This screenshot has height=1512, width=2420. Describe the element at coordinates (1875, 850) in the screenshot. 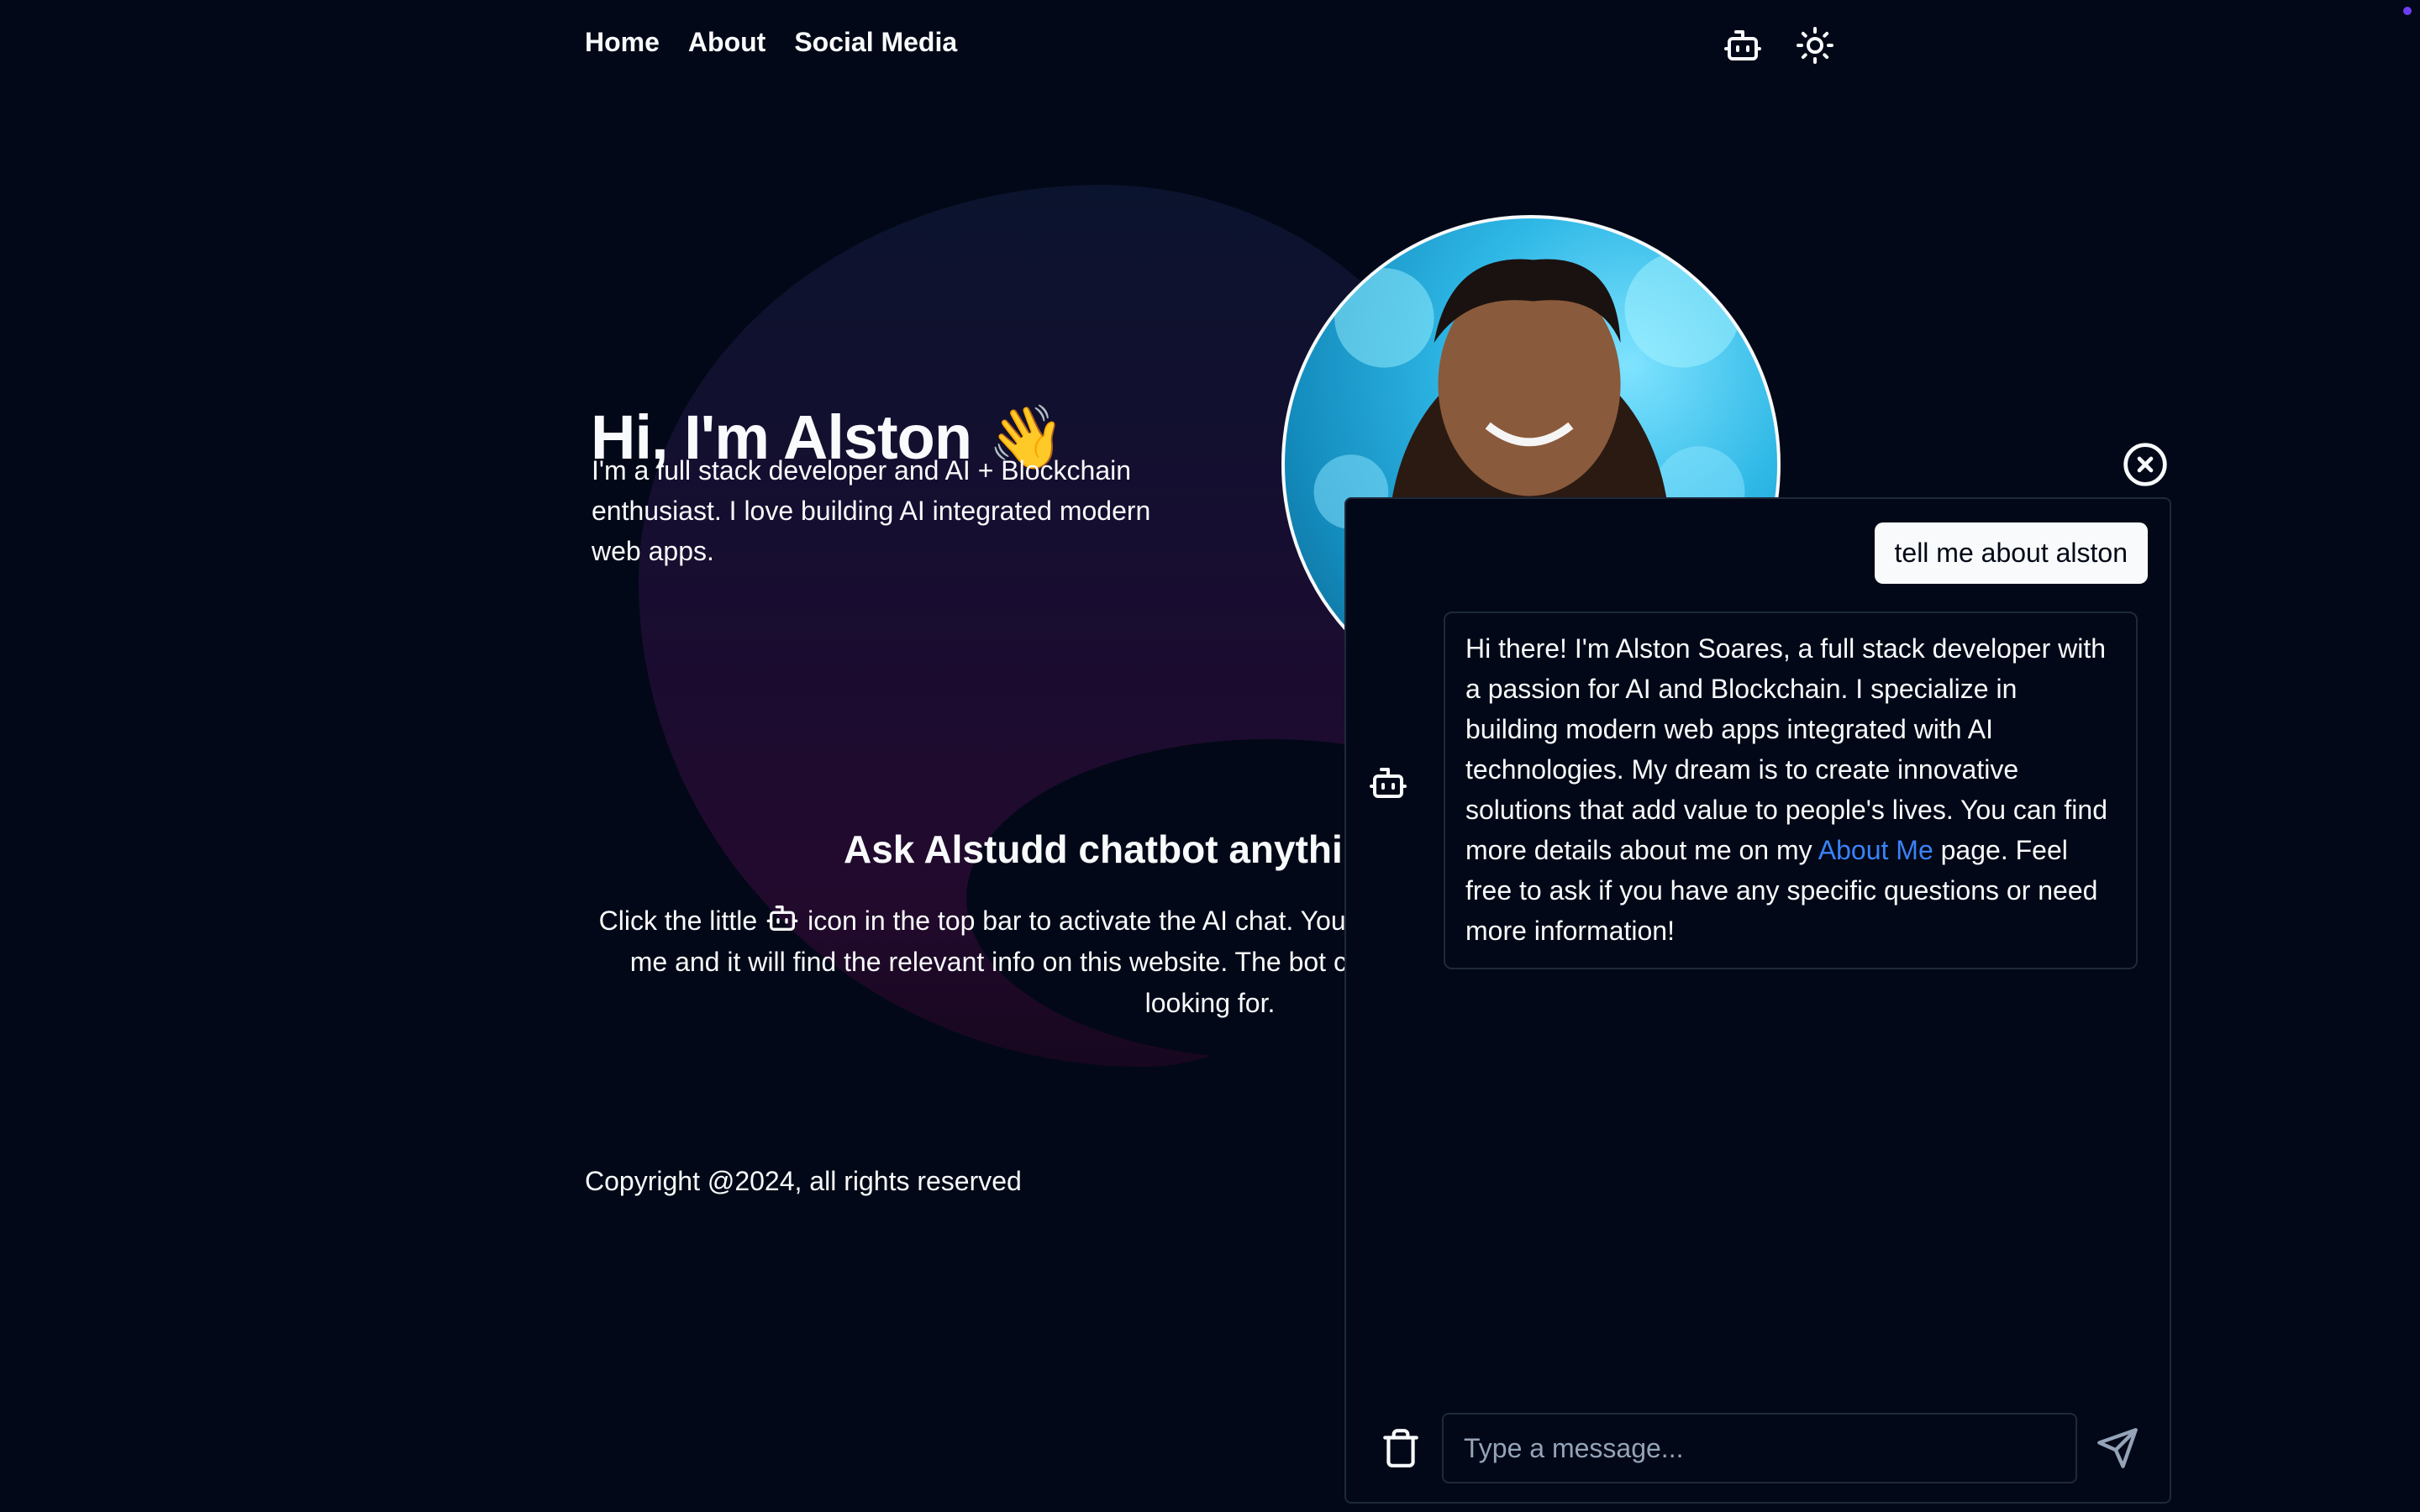

I see `about-me-link: About Me` at that location.